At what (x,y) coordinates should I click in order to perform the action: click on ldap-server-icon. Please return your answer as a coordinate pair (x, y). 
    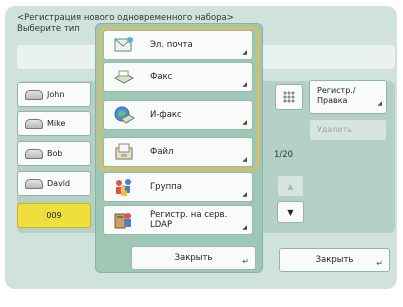
    Looking at the image, I should click on (124, 220).